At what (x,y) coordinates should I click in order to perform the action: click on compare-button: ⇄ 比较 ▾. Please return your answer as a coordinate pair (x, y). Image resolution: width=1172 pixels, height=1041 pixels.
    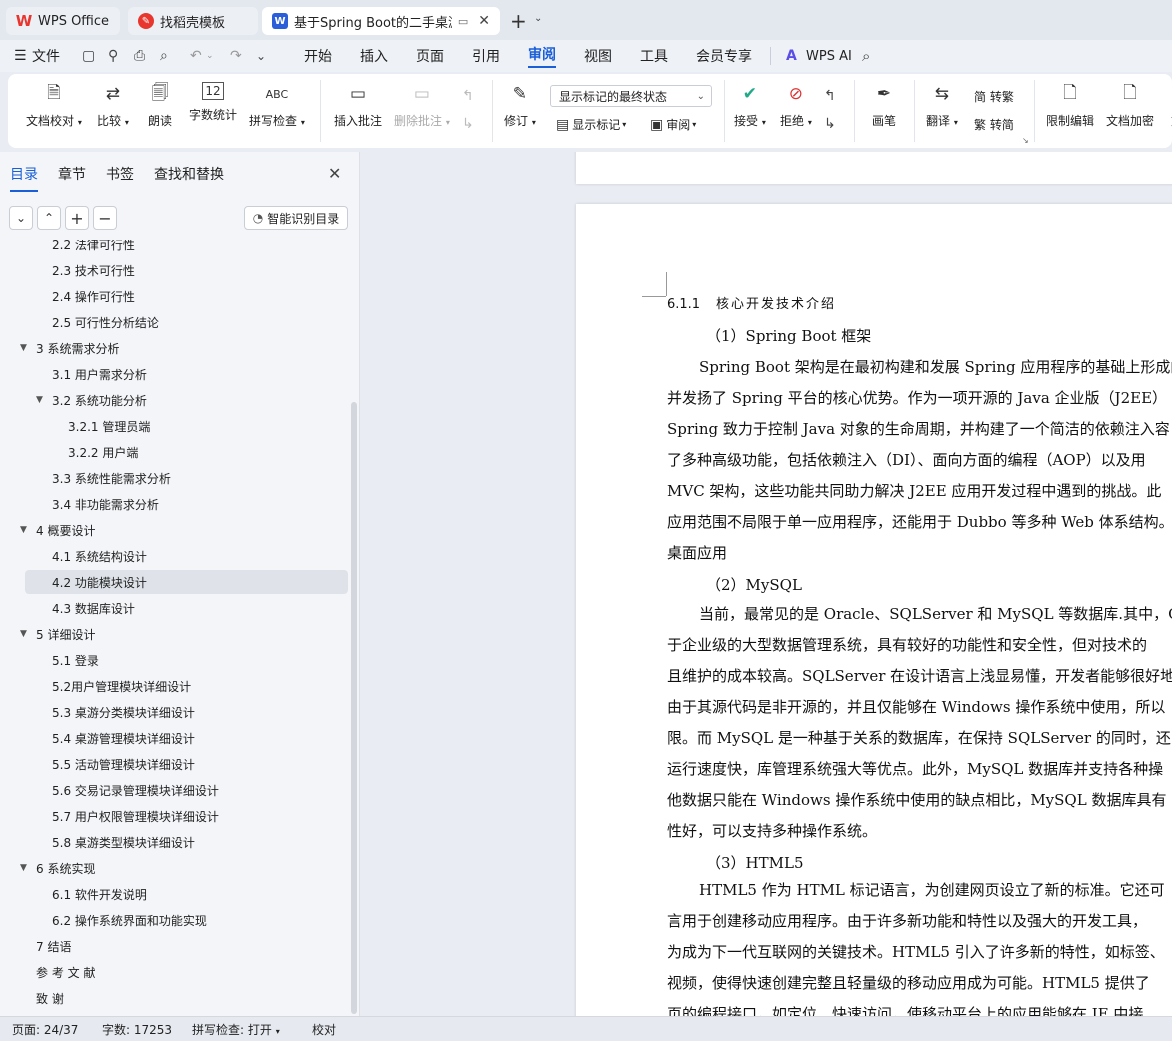
    Looking at the image, I should click on (113, 105).